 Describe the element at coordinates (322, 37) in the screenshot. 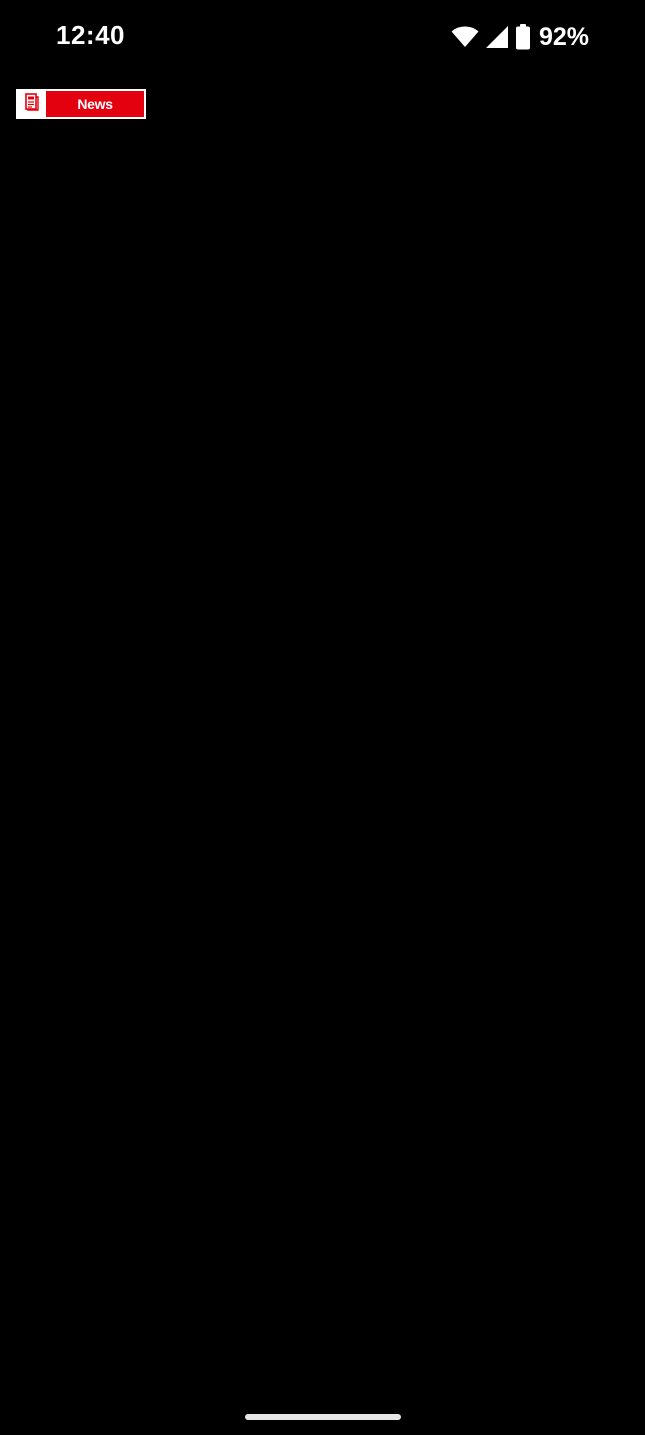

I see `status-bar: 12:40 92%` at that location.